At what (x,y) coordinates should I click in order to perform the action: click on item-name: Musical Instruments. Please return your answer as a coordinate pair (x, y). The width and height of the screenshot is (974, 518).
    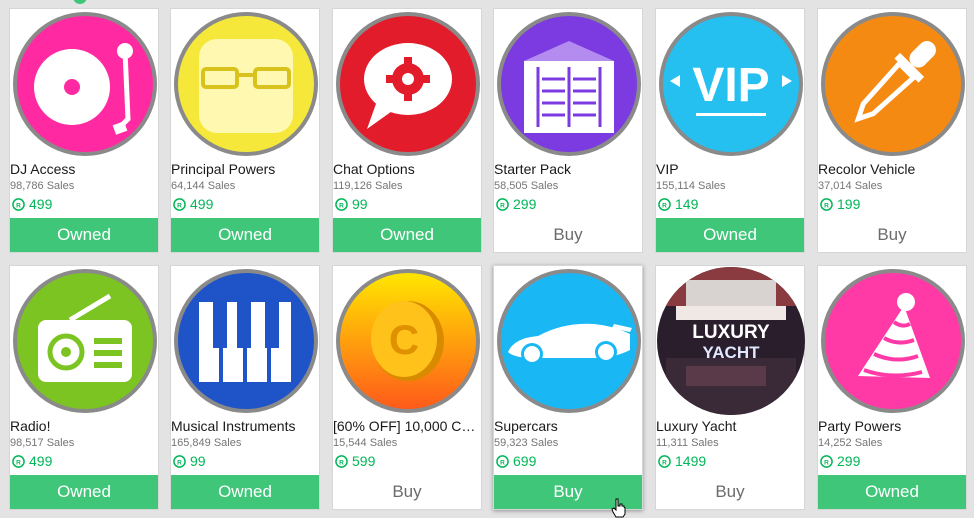
    Looking at the image, I should click on (233, 426).